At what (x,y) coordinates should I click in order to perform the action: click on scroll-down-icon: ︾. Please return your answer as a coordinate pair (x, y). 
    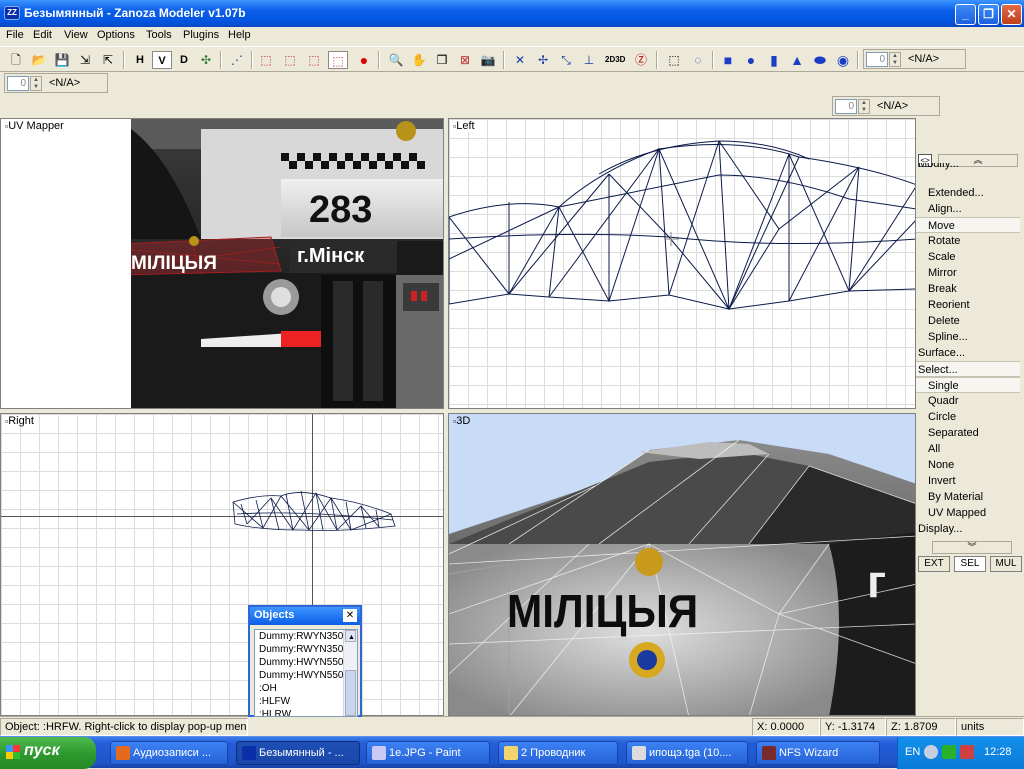
    Looking at the image, I should click on (972, 547).